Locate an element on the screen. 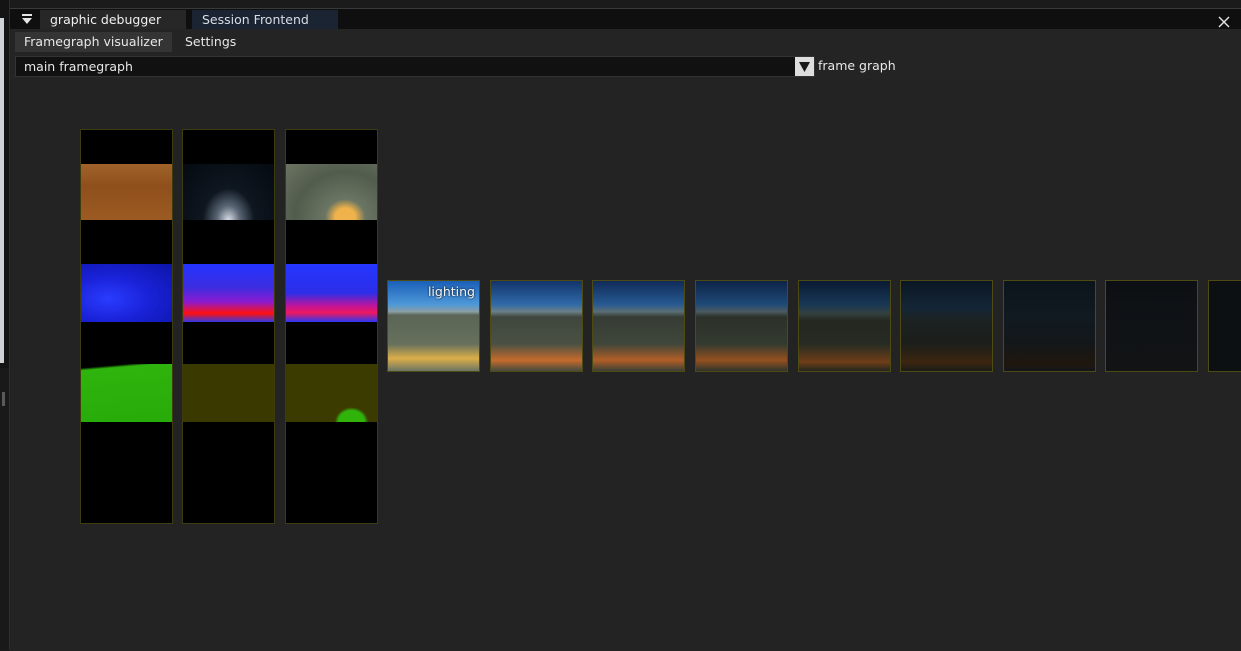  framegraph-select-label: frame graph is located at coordinates (857, 65).